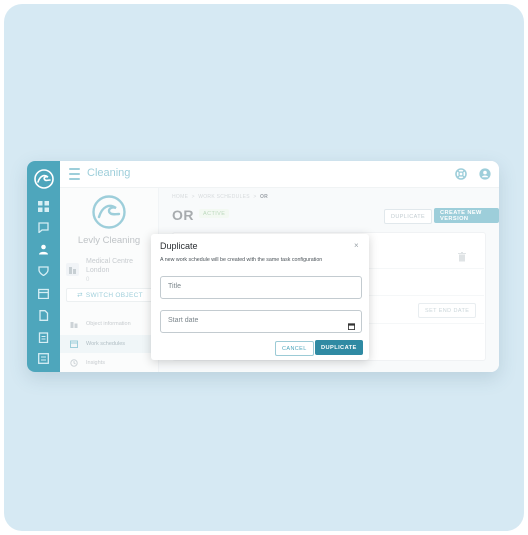  I want to click on icon-rail, so click(43, 266).